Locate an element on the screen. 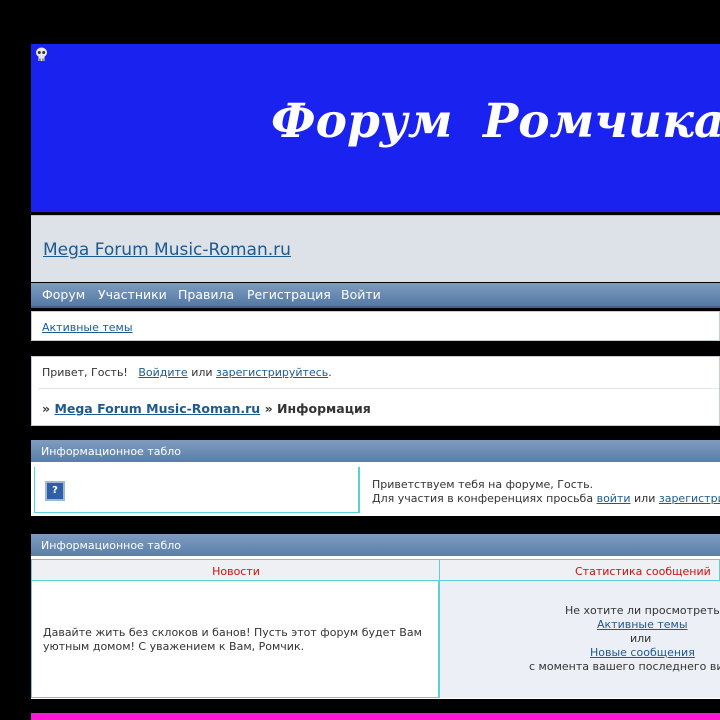 The image size is (720, 720). active-topics-link: Активные темы is located at coordinates (87, 327).